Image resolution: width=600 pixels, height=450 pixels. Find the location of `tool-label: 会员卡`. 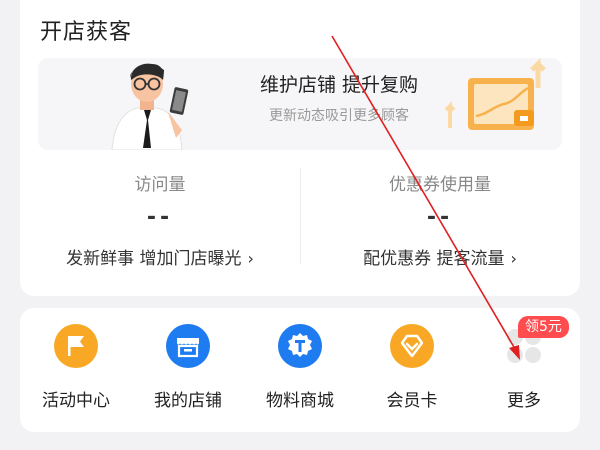

tool-label: 会员卡 is located at coordinates (412, 401).